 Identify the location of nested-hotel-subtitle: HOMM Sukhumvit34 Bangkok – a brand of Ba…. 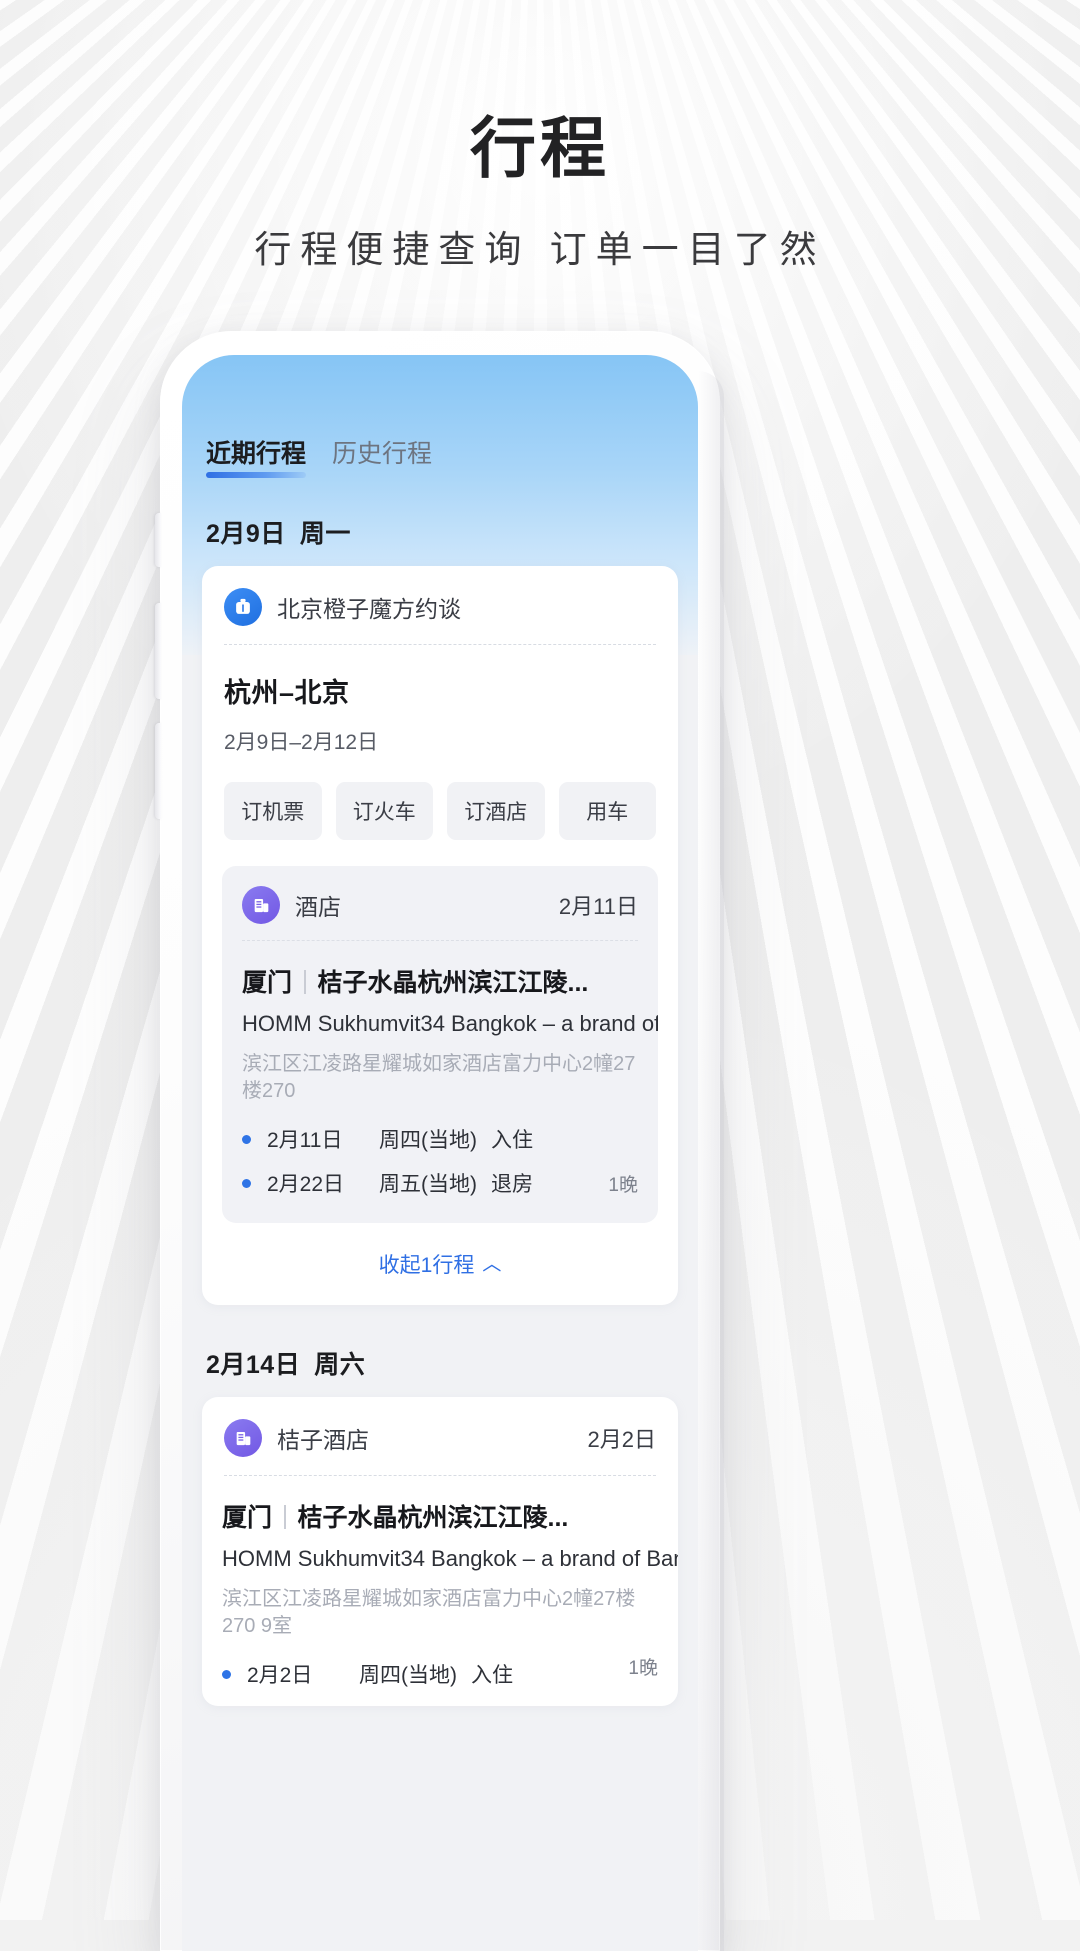
(450, 1024).